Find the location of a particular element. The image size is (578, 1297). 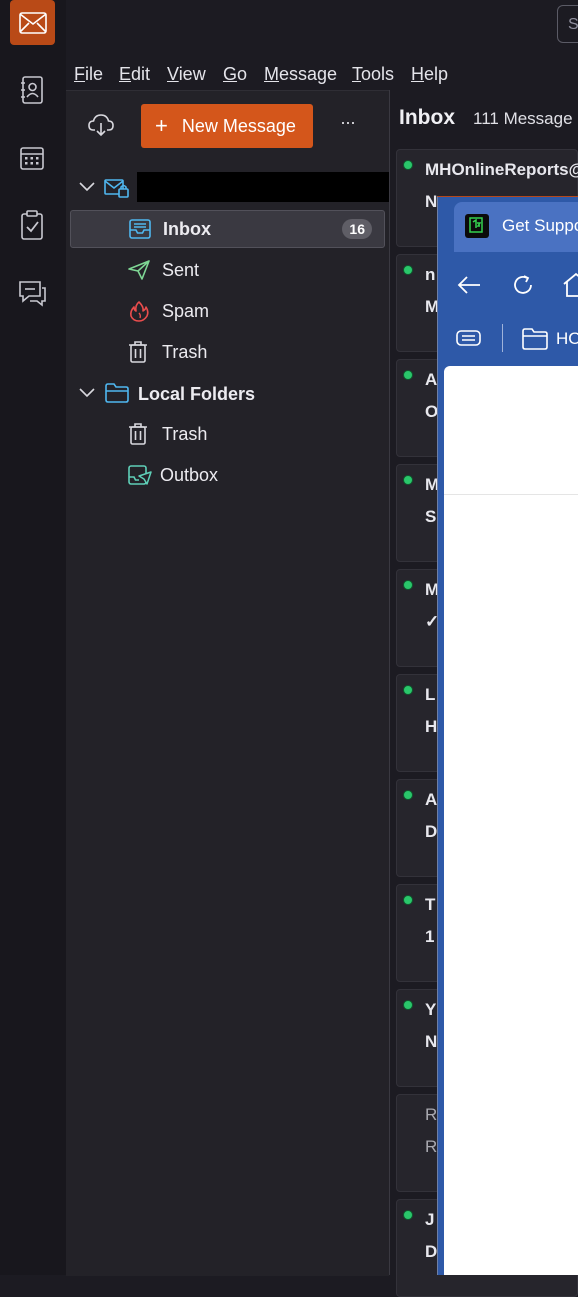

new-message-button: + New Message is located at coordinates (227, 126).